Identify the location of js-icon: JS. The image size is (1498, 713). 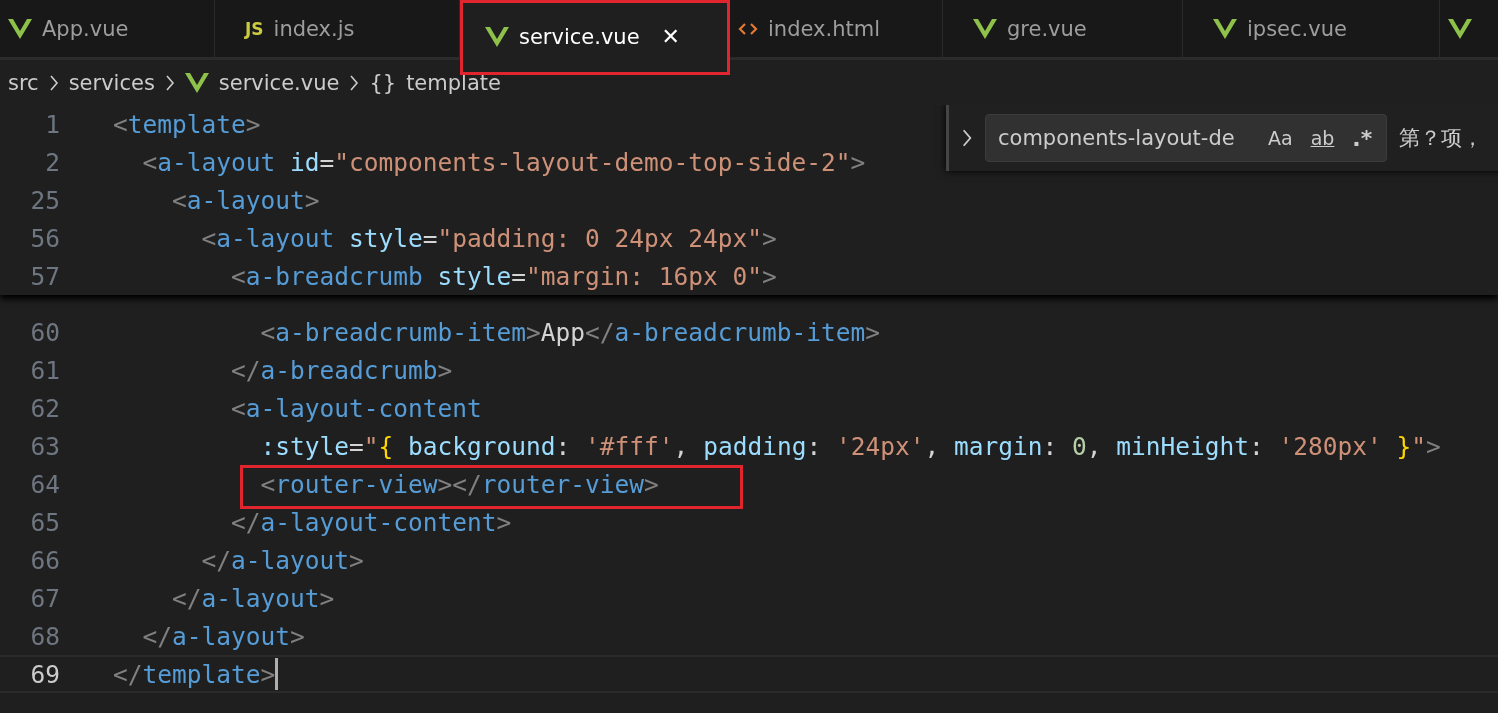
(254, 28).